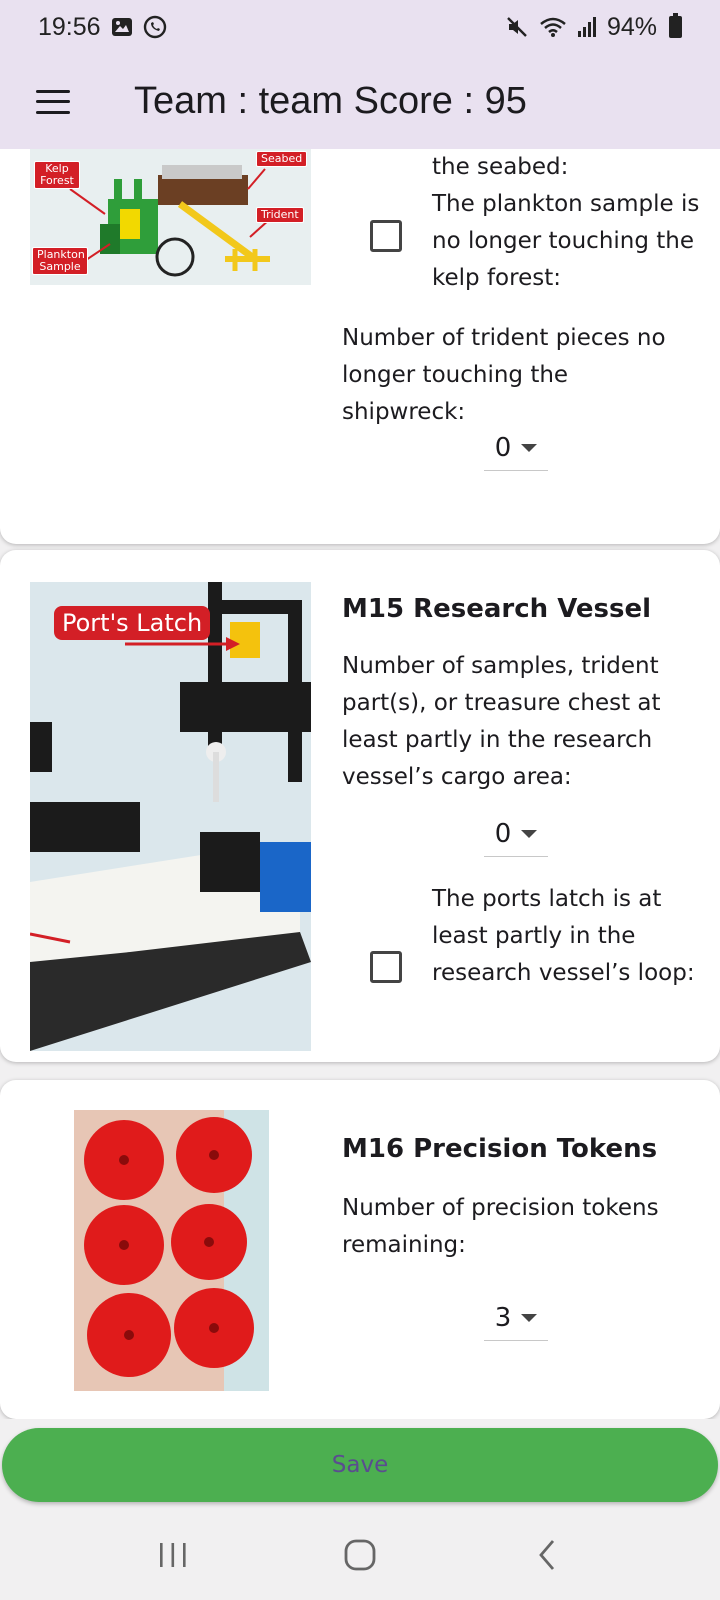 This screenshot has width=720, height=1600. I want to click on m14-dropdown-value: 0, so click(503, 447).